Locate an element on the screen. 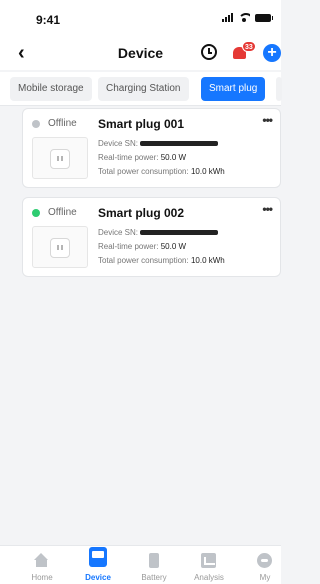  nav-label: Battery is located at coordinates (154, 577).